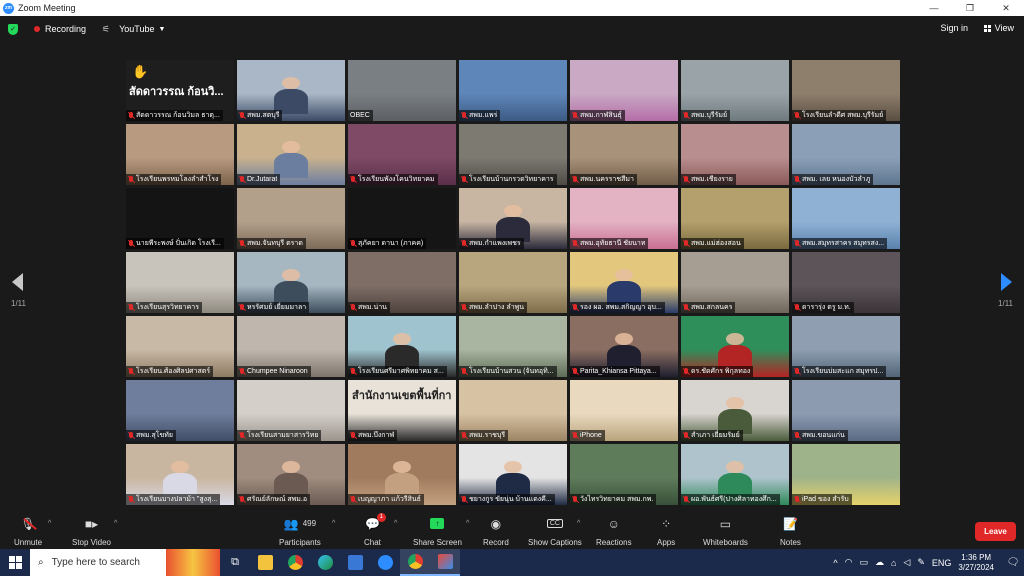  Describe the element at coordinates (846, 154) in the screenshot. I see `participant-video-tile: สพม. เลย หนองบัวลำภู` at that location.